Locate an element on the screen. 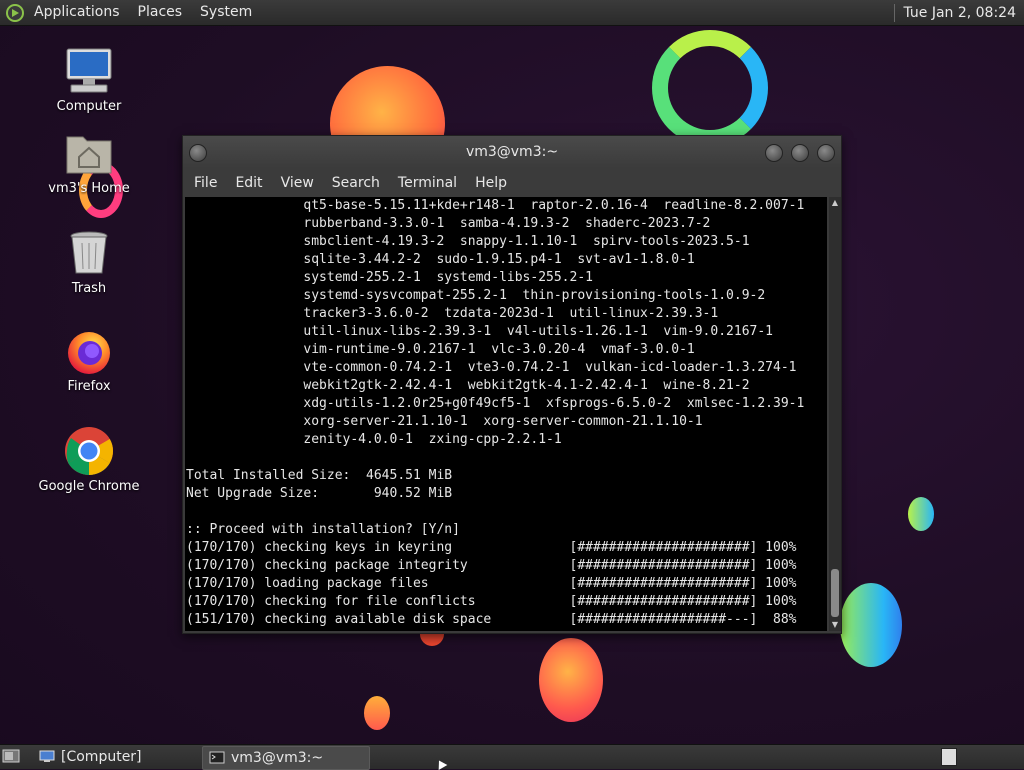 This screenshot has height=770, width=1024. menu-file: File is located at coordinates (205, 183).